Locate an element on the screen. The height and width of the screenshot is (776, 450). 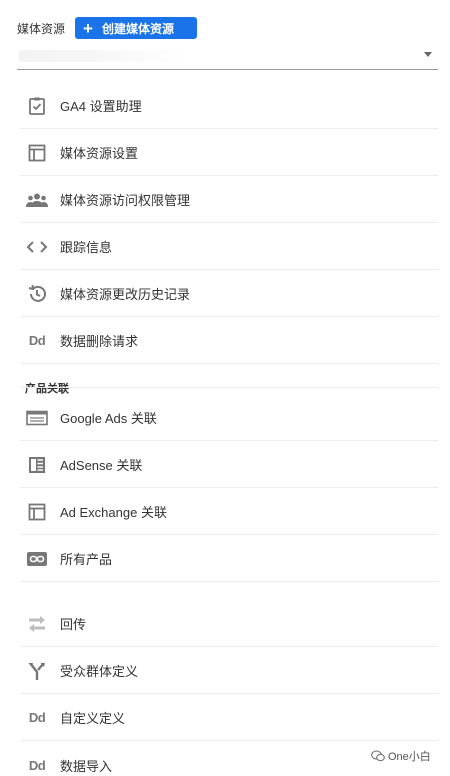
menu-item-property-settings: 媒体资源设置 is located at coordinates (229, 153).